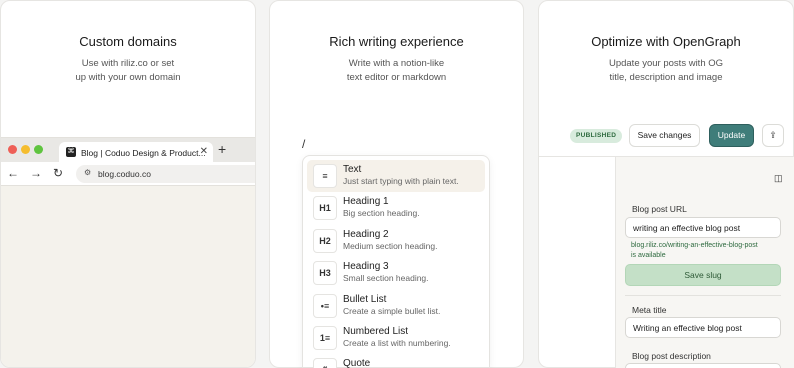  Describe the element at coordinates (396, 208) in the screenshot. I see `menu-item-heading-1: H1 Heading 1 Big section heading.` at that location.